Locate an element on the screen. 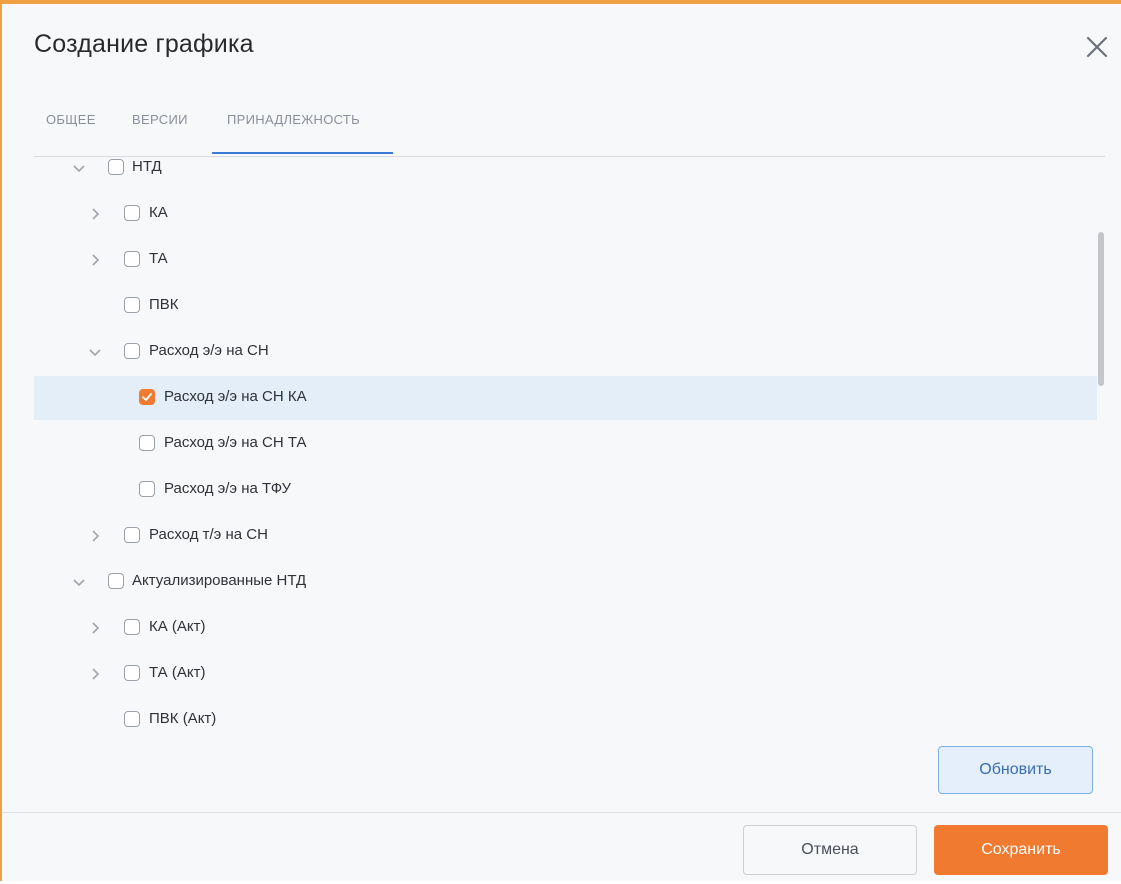 This screenshot has width=1121, height=884. tree-item-label: ПВК (Акт) is located at coordinates (183, 718).